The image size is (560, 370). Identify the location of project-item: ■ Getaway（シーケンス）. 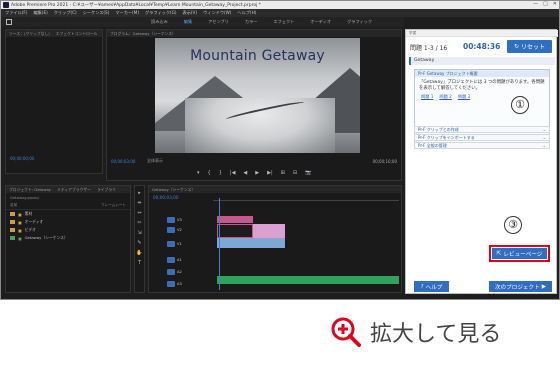
(68, 238).